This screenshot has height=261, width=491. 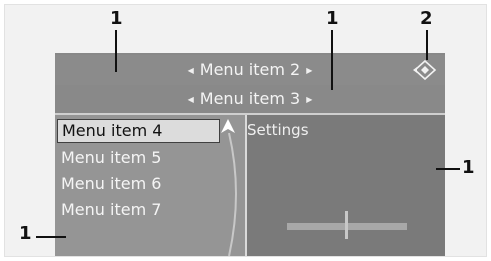 What do you see at coordinates (425, 70) in the screenshot?
I see `navigation-controller-icon` at bounding box center [425, 70].